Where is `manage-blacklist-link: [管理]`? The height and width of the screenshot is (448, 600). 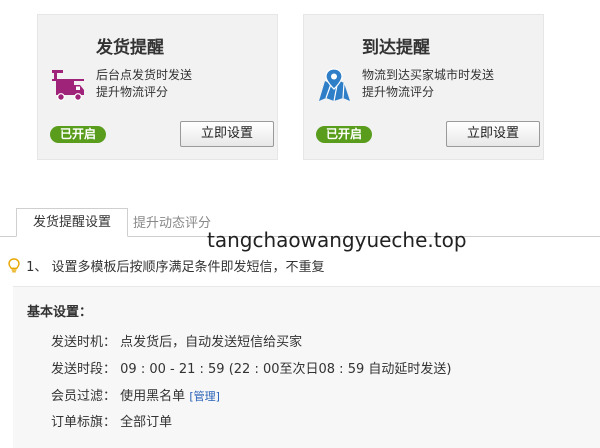 manage-blacklist-link: [管理] is located at coordinates (204, 396).